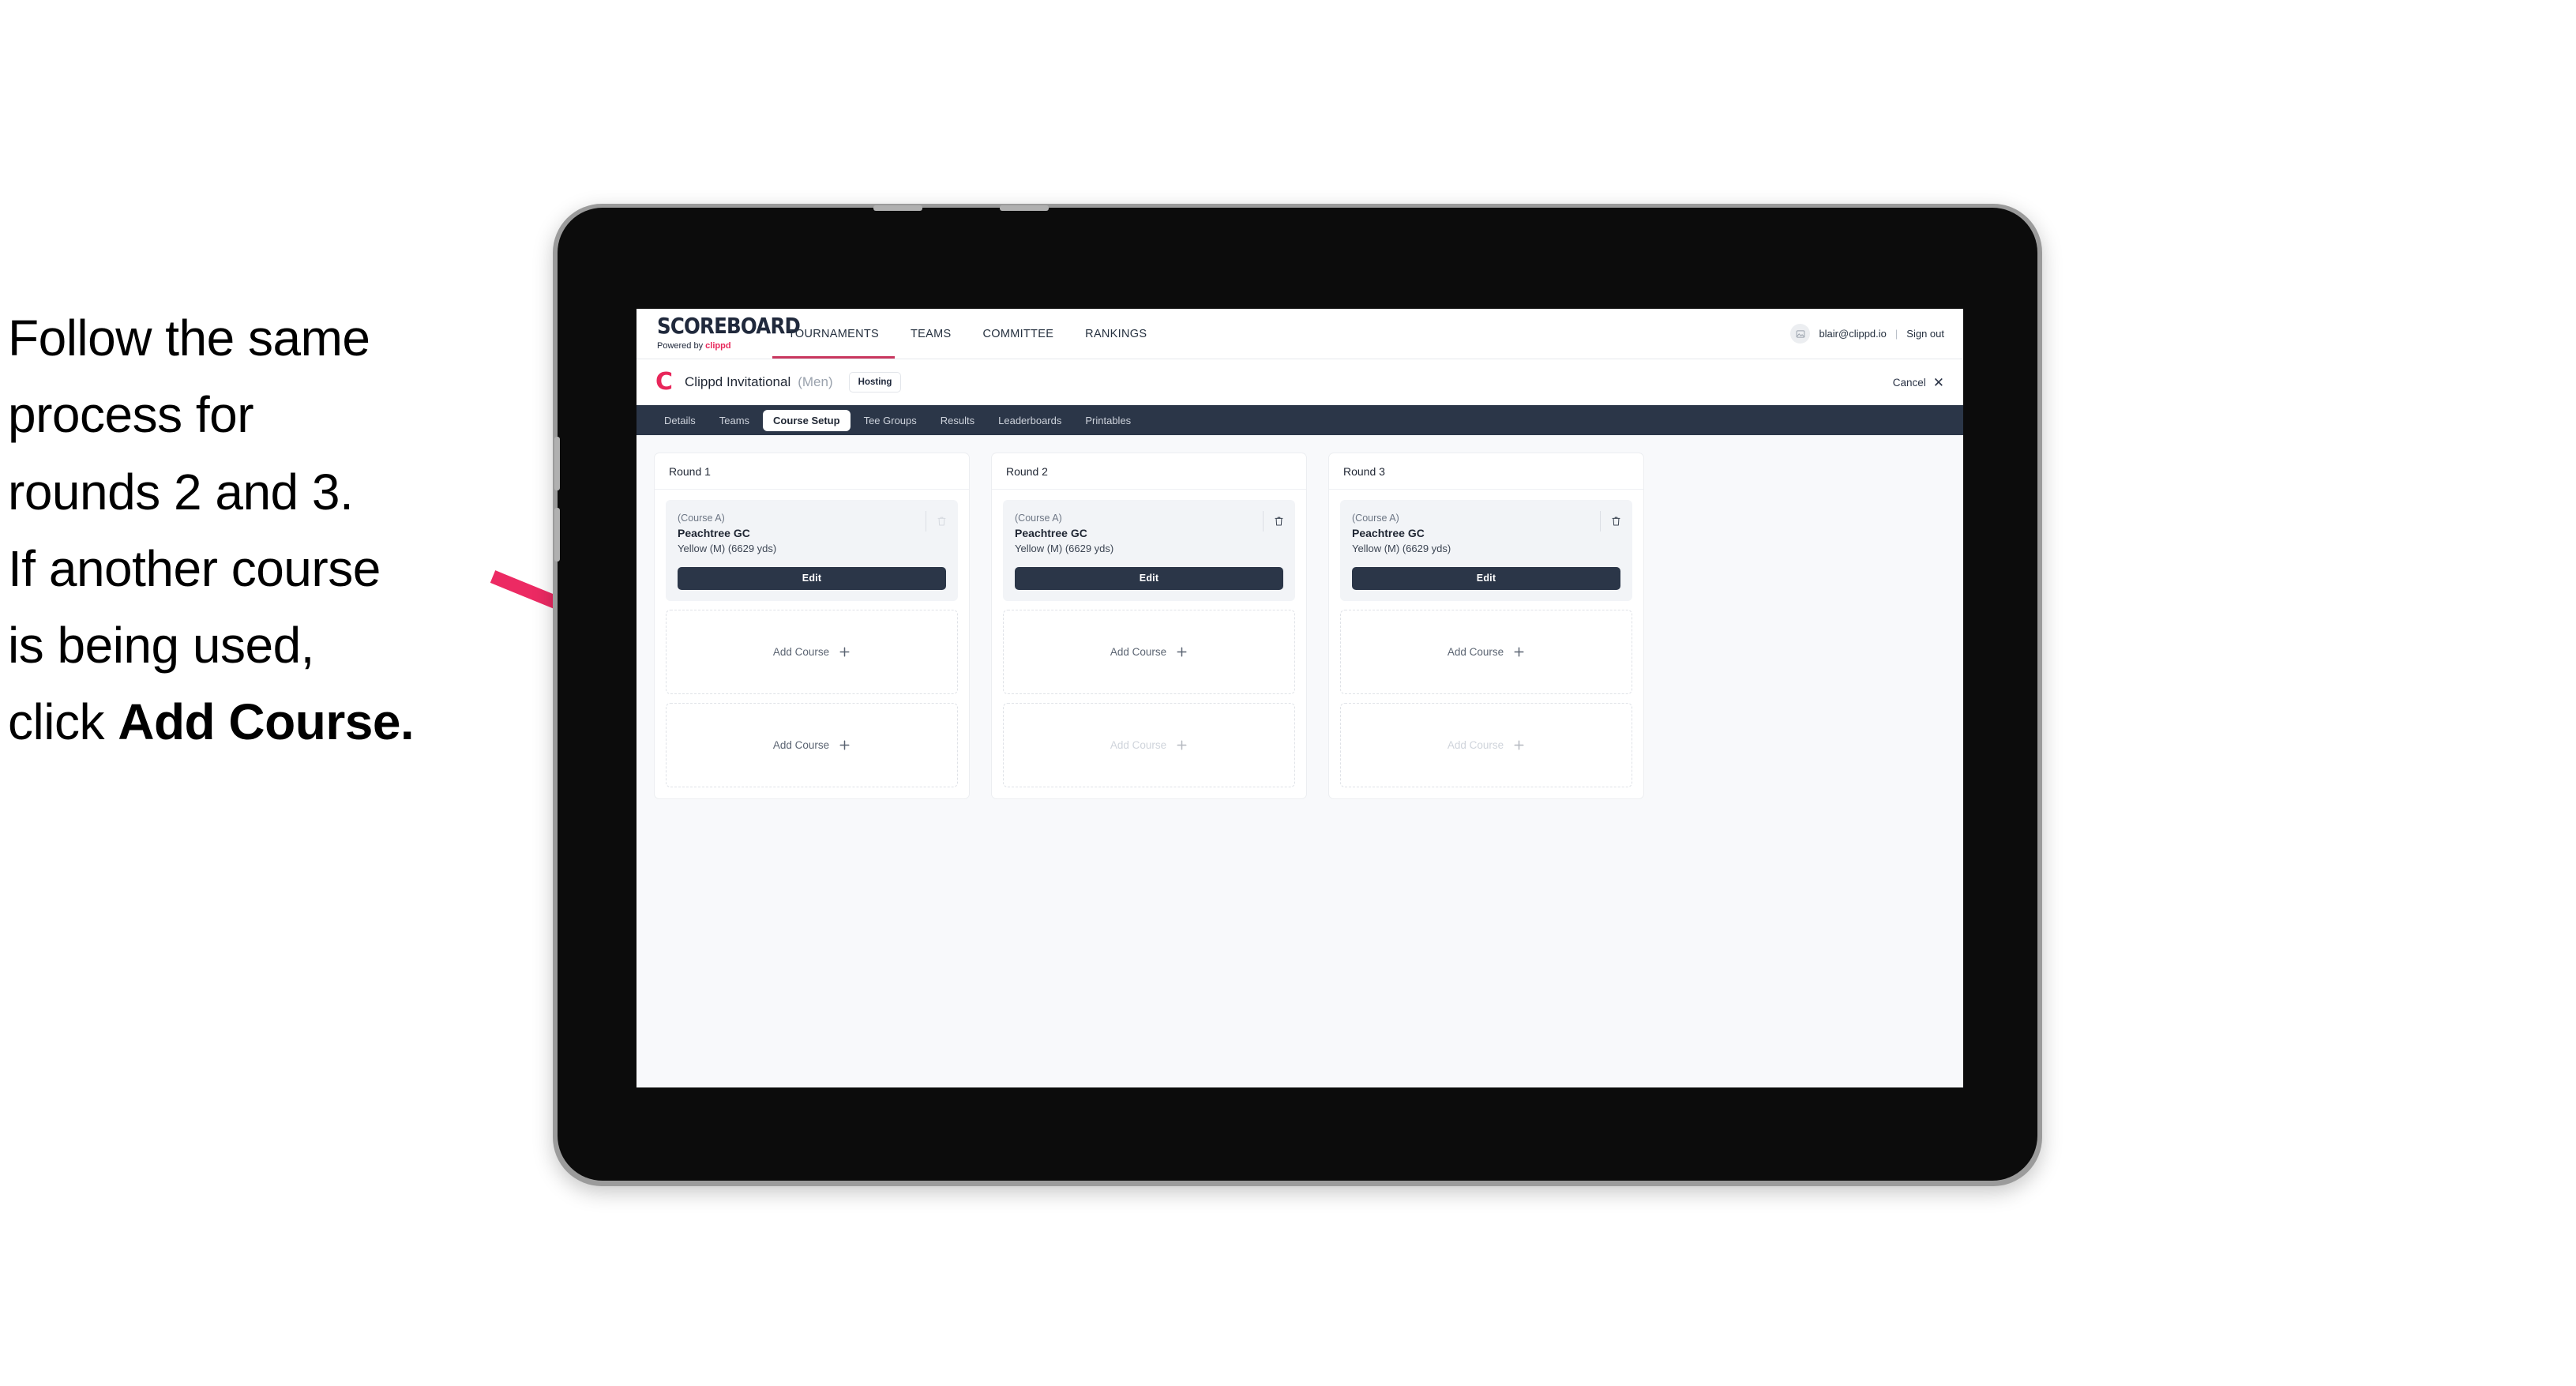 Image resolution: width=2576 pixels, height=1386 pixels. What do you see at coordinates (1800, 334) in the screenshot?
I see `user-avatar-icon` at bounding box center [1800, 334].